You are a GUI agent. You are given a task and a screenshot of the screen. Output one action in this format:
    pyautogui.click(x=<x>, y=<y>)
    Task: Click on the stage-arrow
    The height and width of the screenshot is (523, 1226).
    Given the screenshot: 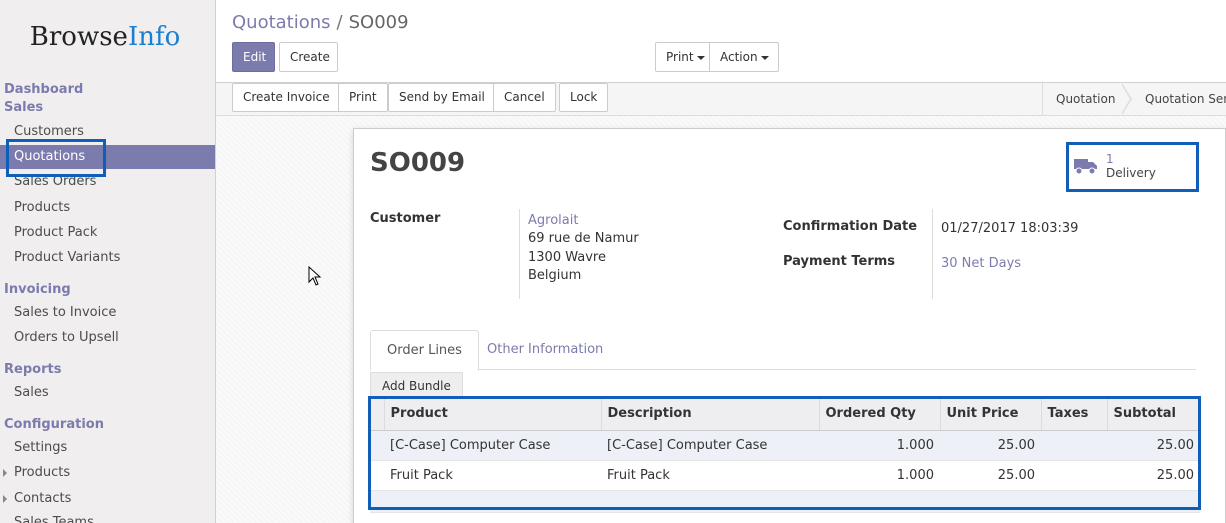 What is the action you would take?
    pyautogui.click(x=1126, y=99)
    